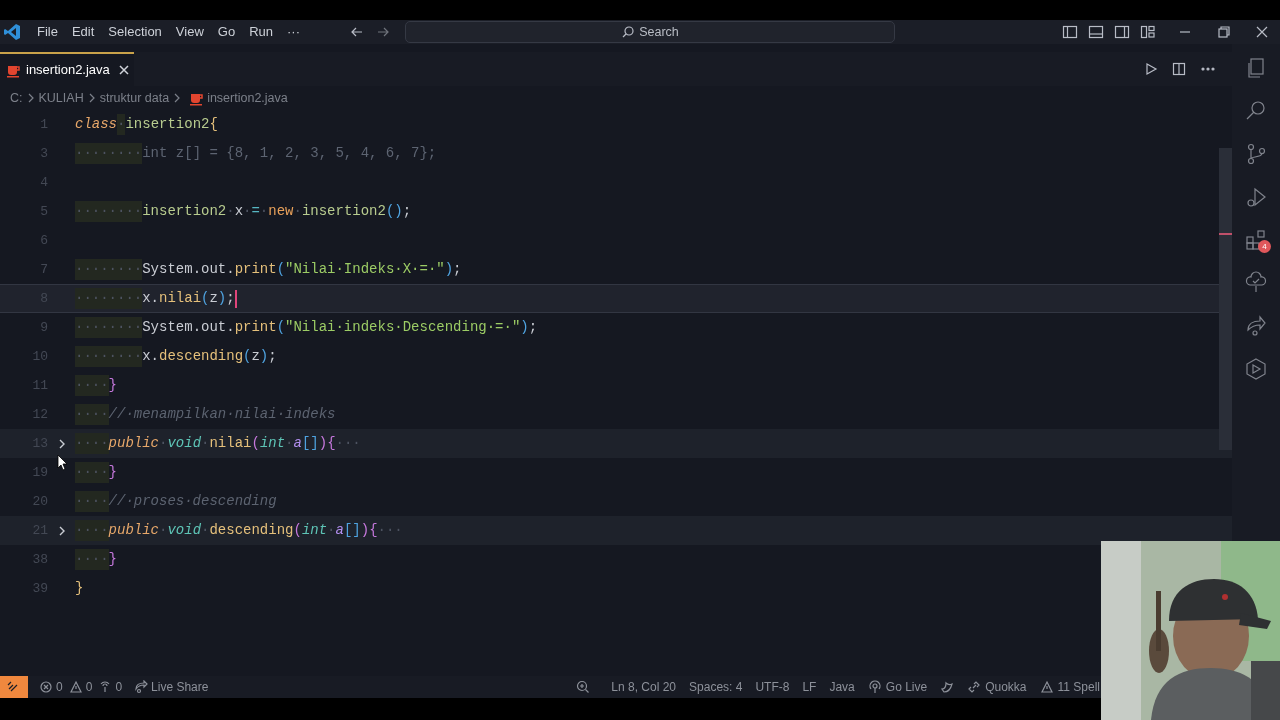  What do you see at coordinates (1070, 32) in the screenshot?
I see `sidebar-layout-icon` at bounding box center [1070, 32].